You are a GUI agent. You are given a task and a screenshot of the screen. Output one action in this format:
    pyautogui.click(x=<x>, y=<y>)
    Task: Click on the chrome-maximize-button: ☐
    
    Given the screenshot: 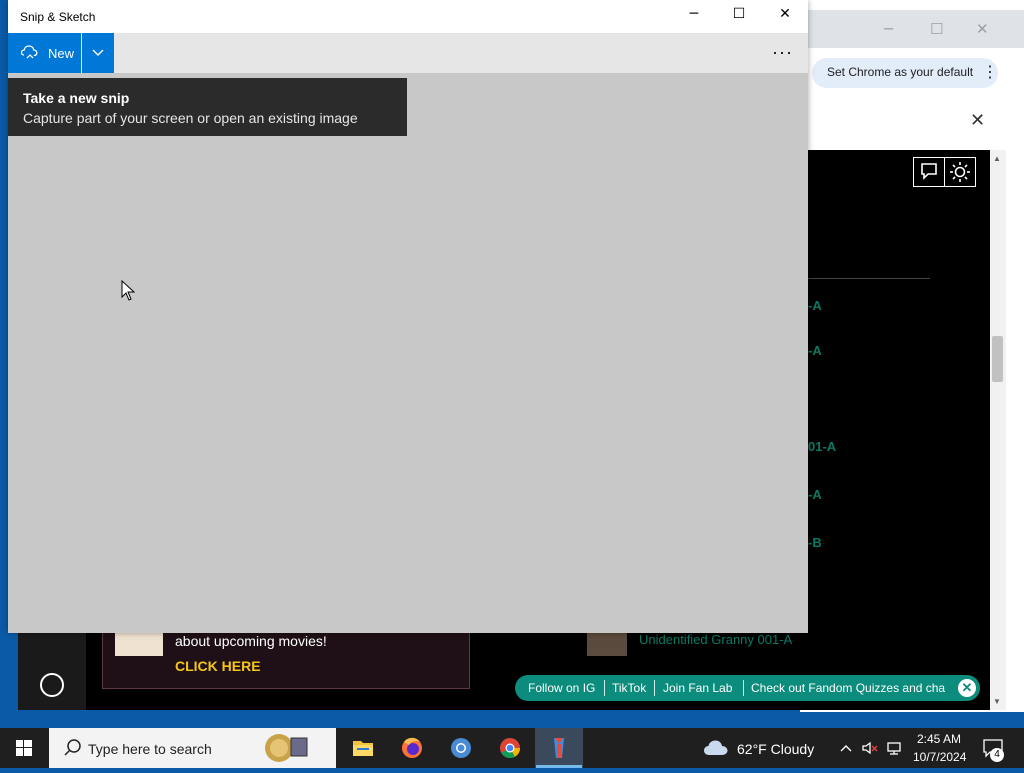 What is the action you would take?
    pyautogui.click(x=936, y=29)
    